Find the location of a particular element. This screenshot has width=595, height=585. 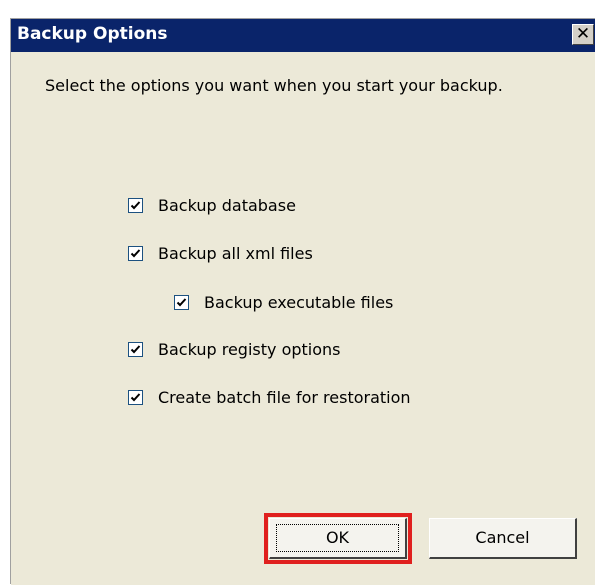

backup-database-label: Backup database is located at coordinates (227, 205).